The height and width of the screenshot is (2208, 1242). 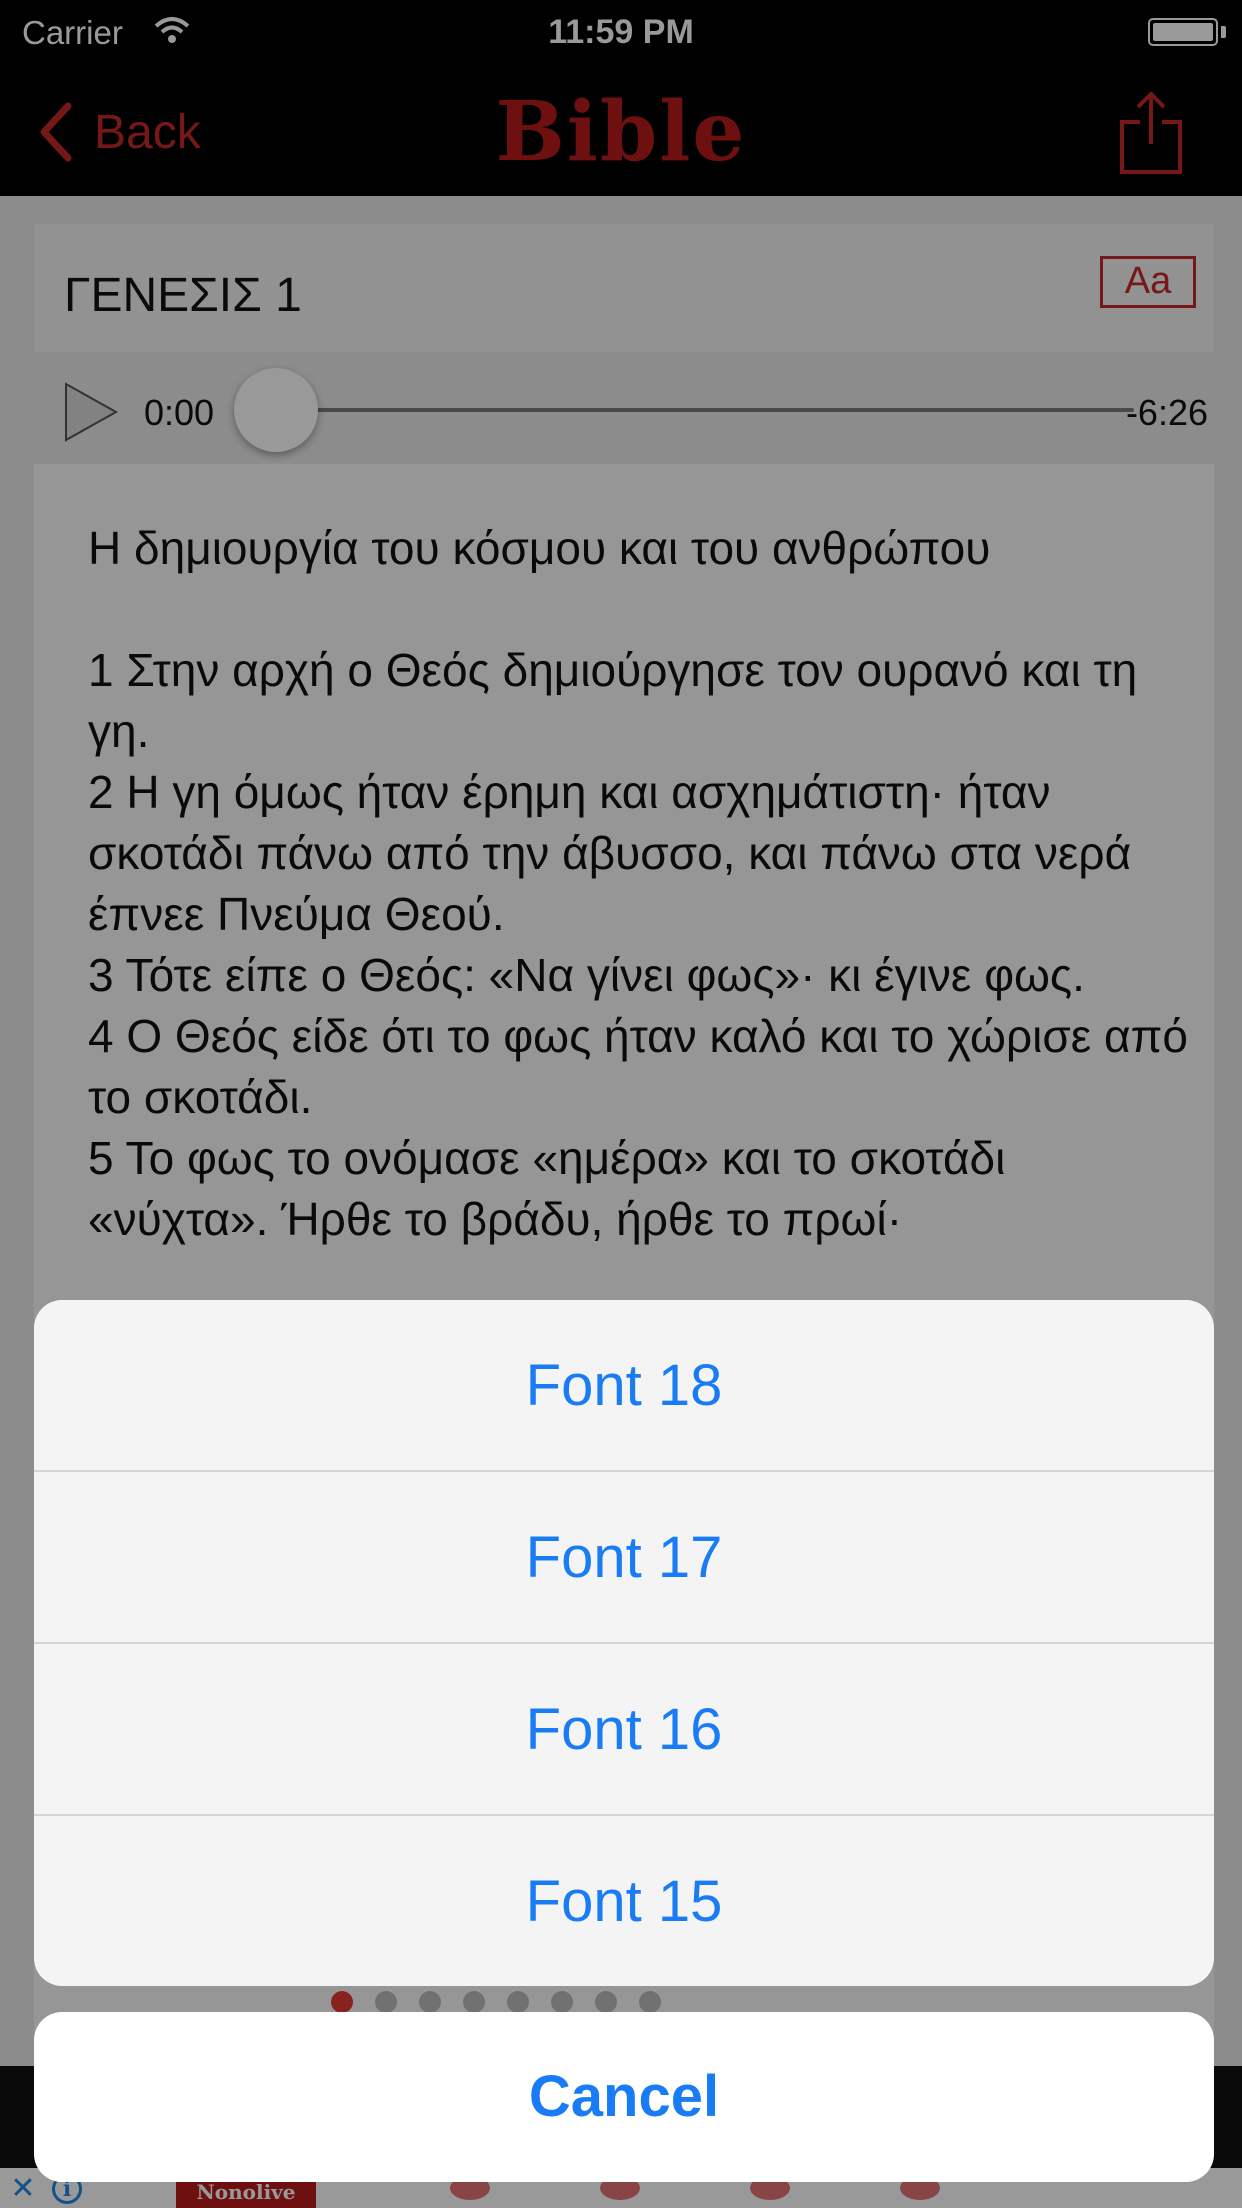 I want to click on font-option-18: Font 18, so click(x=624, y=1386).